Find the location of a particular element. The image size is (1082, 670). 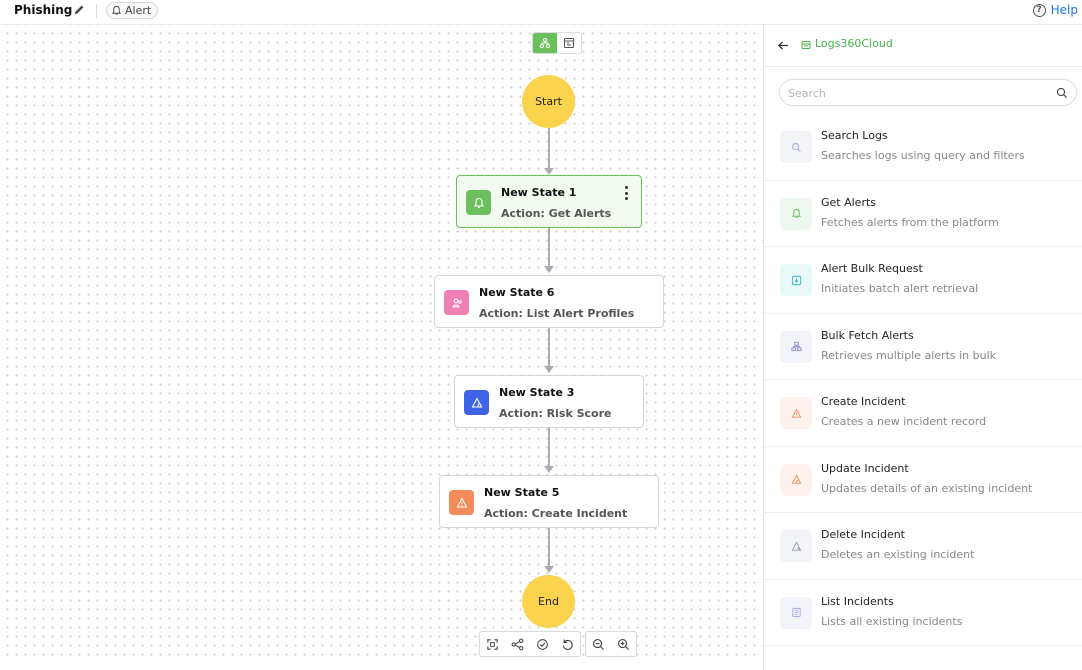

auto-layout-icon is located at coordinates (517, 644).